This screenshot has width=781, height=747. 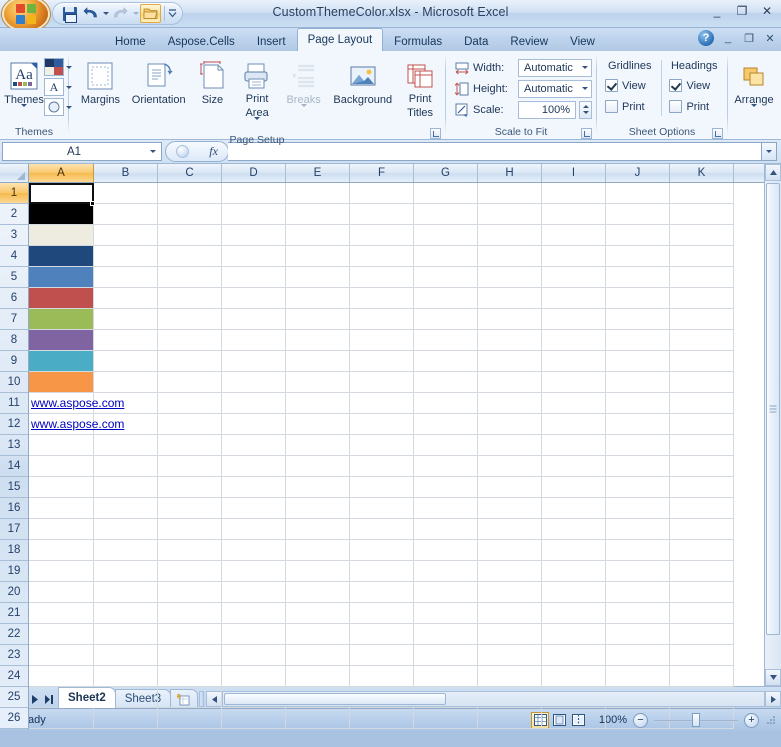 I want to click on cell-F1, so click(x=382, y=193).